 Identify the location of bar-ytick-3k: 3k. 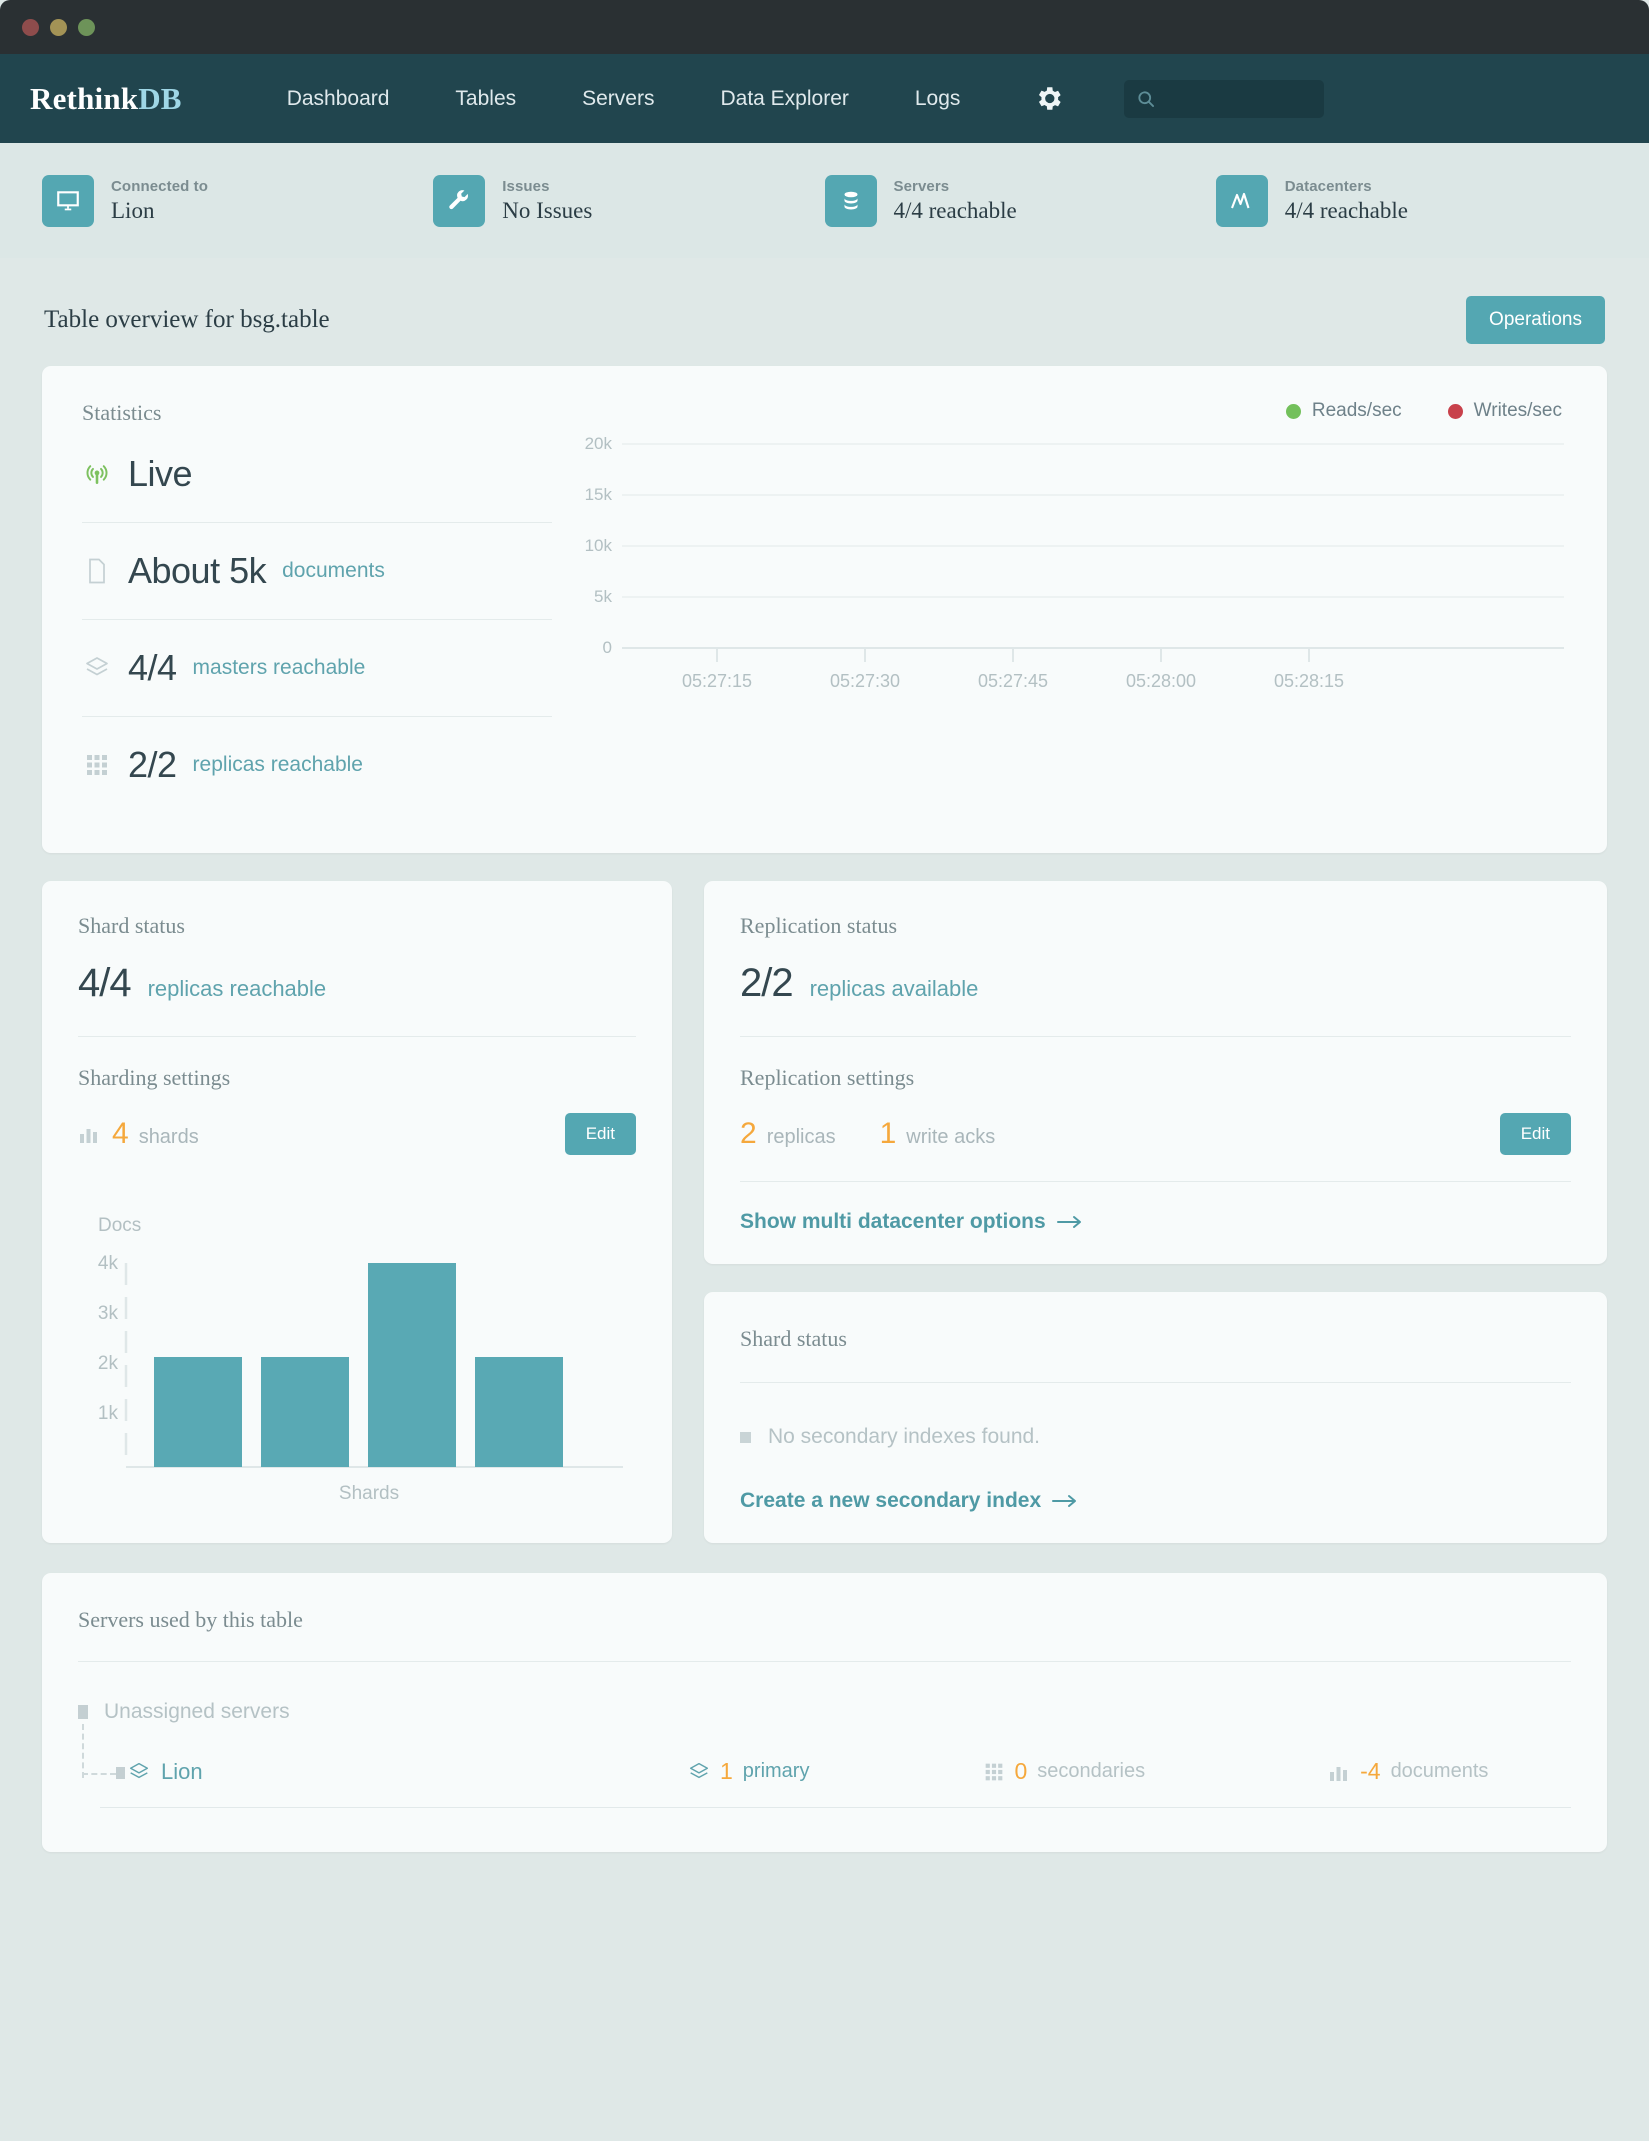
(108, 1313).